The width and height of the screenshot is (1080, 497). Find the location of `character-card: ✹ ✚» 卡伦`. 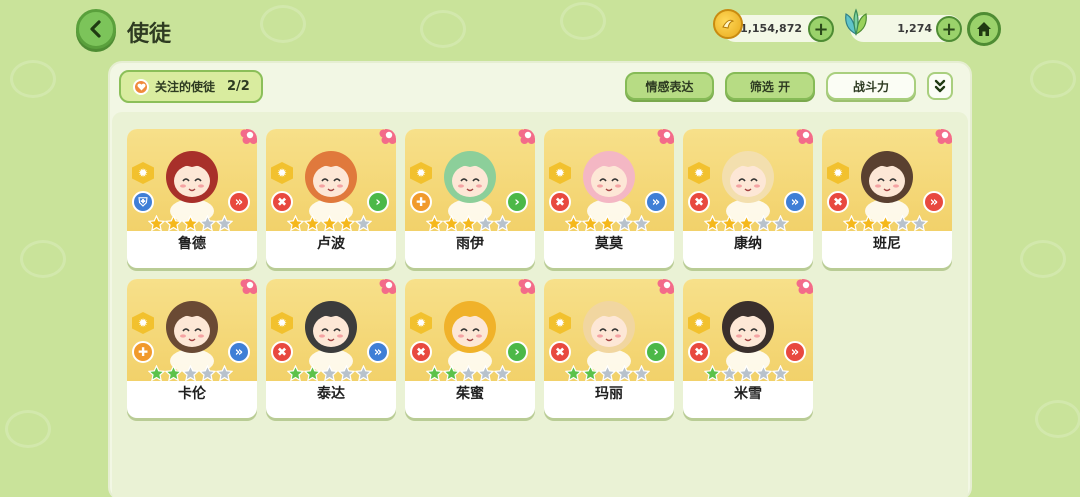

character-card: ✹ ✚» 卡伦 is located at coordinates (192, 348).